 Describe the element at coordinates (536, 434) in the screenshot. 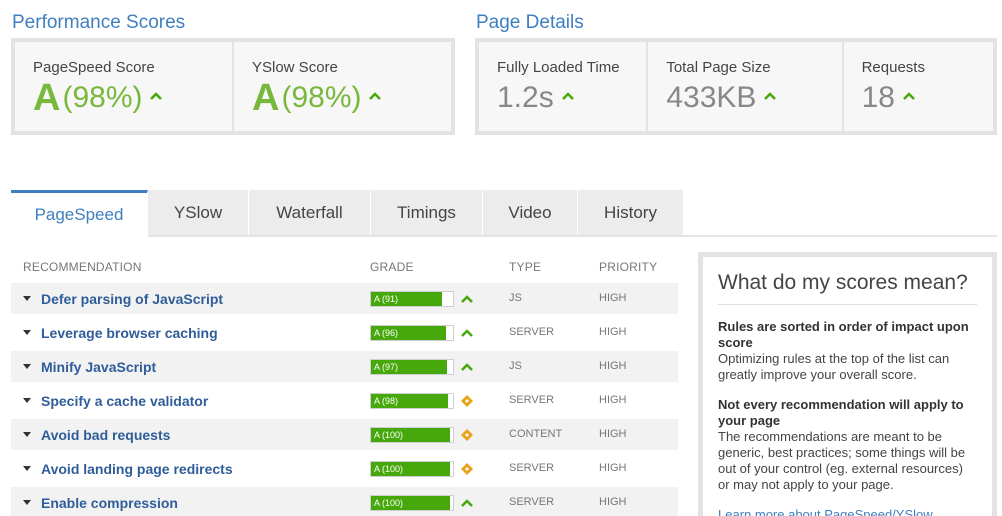

I see `recommendation-type: CONTENT` at that location.